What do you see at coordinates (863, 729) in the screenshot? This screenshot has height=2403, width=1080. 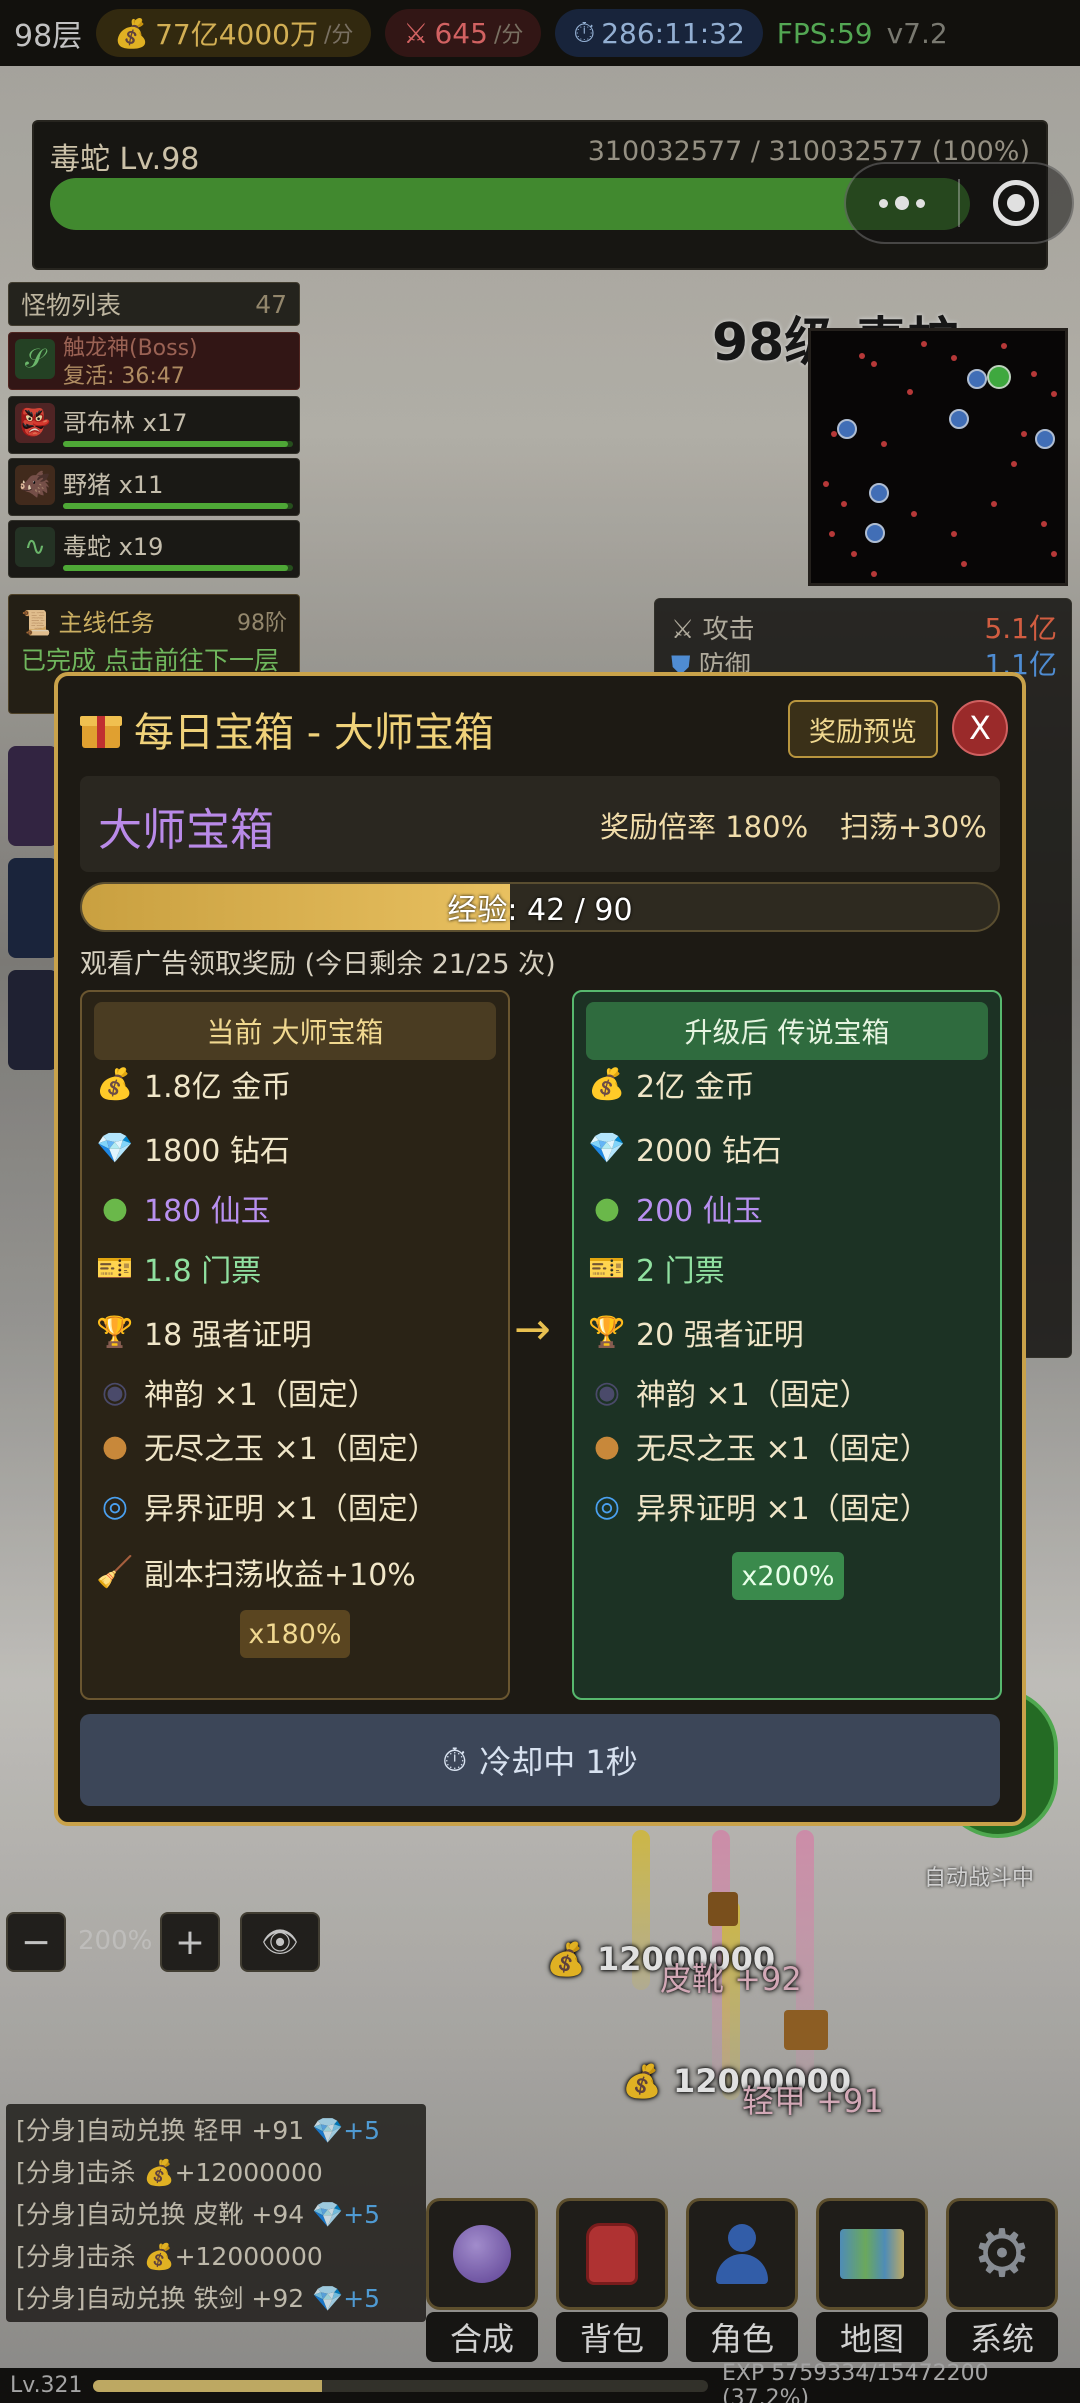 I see `reward-preview-button: 奖励预览` at bounding box center [863, 729].